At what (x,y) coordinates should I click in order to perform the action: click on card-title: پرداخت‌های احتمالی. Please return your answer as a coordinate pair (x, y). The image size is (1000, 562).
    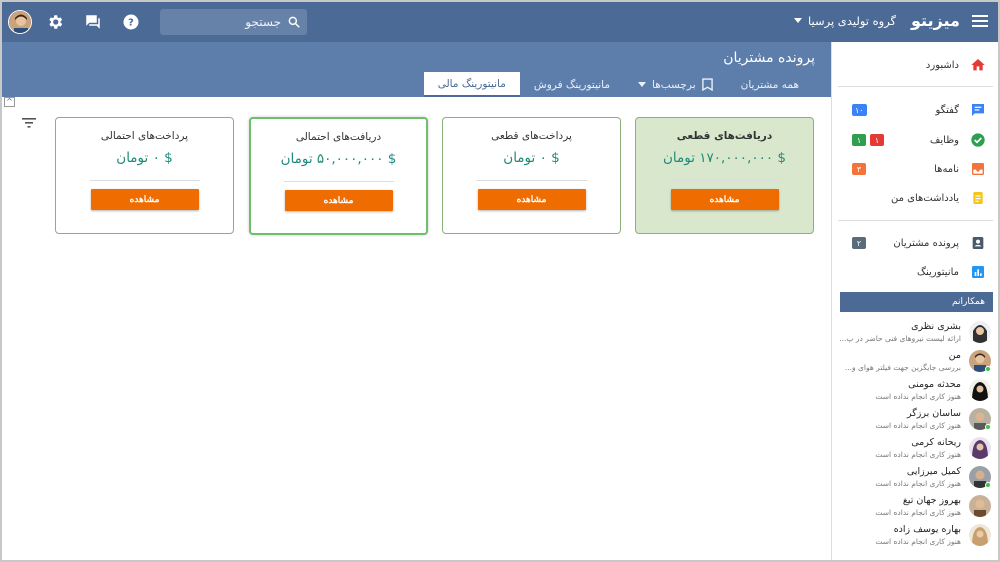
    Looking at the image, I should click on (144, 136).